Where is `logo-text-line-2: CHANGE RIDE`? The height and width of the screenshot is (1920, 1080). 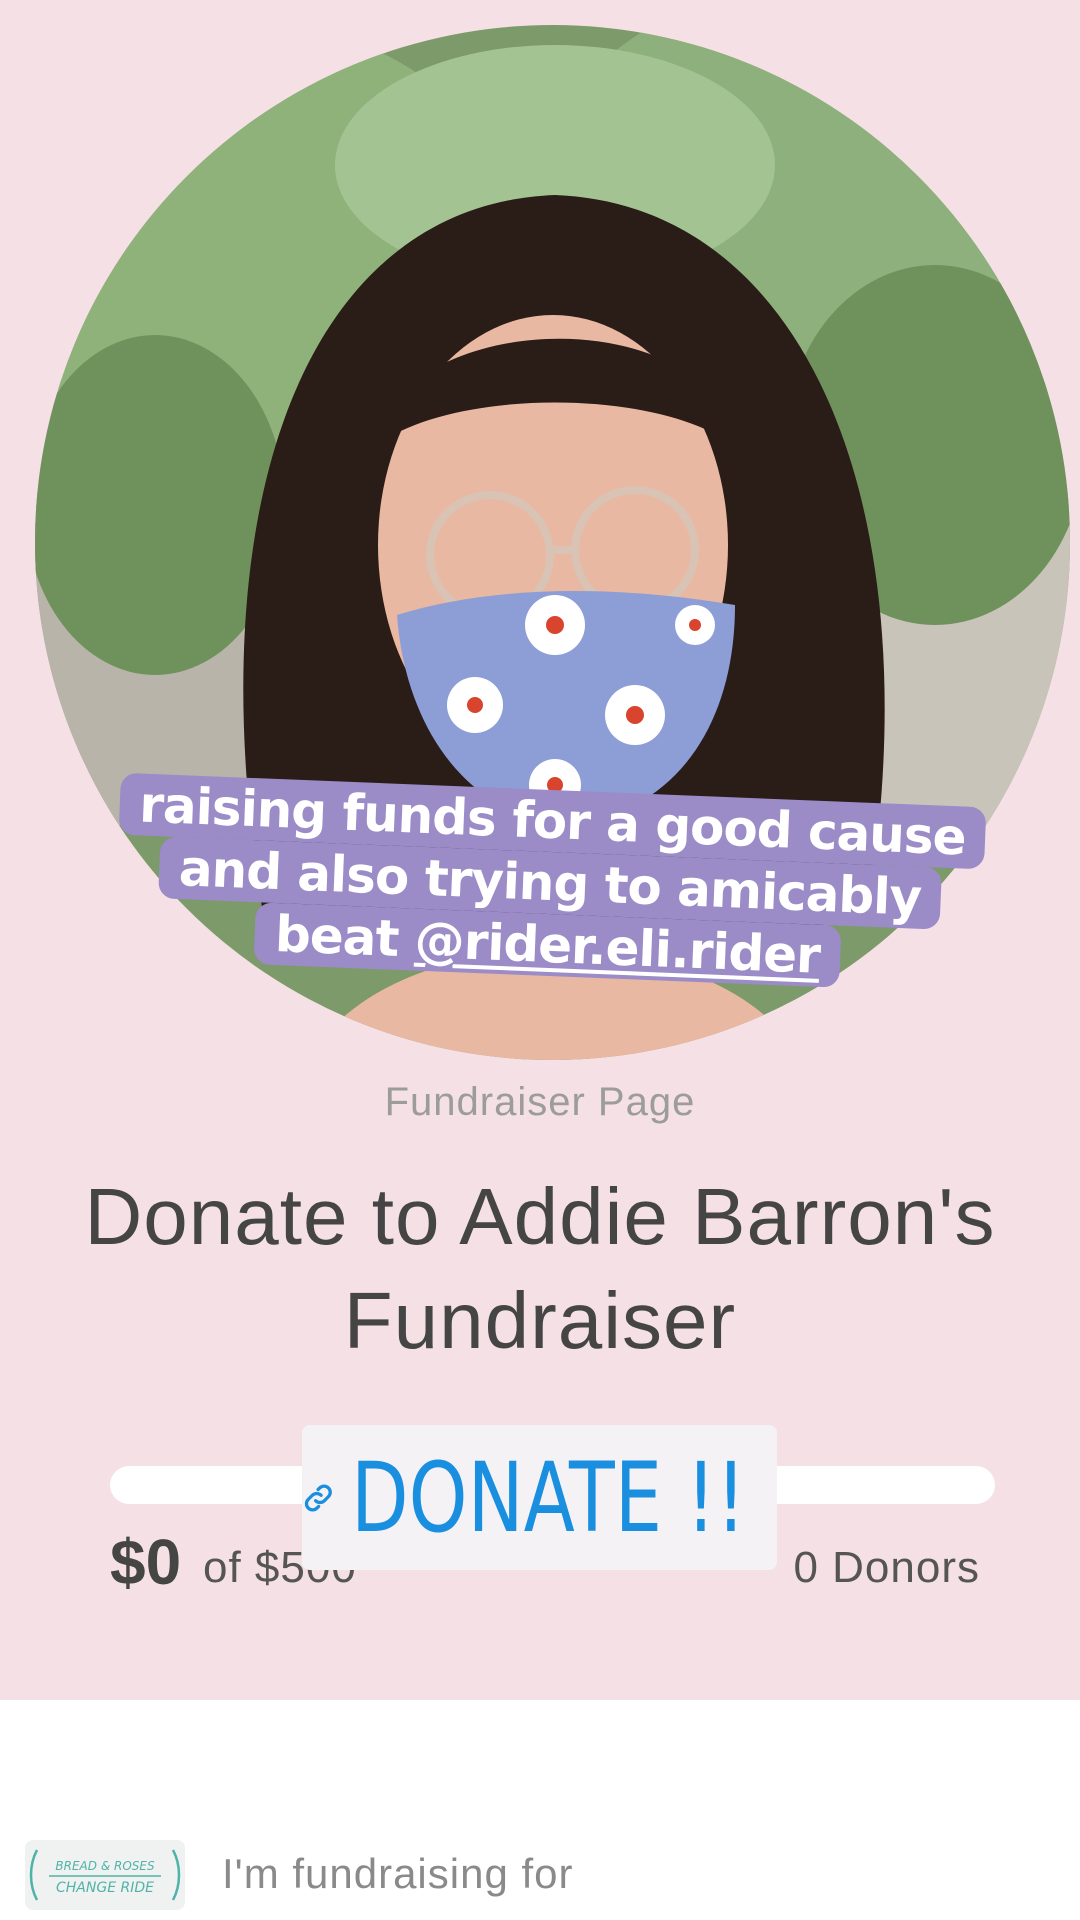 logo-text-line-2: CHANGE RIDE is located at coordinates (105, 1888).